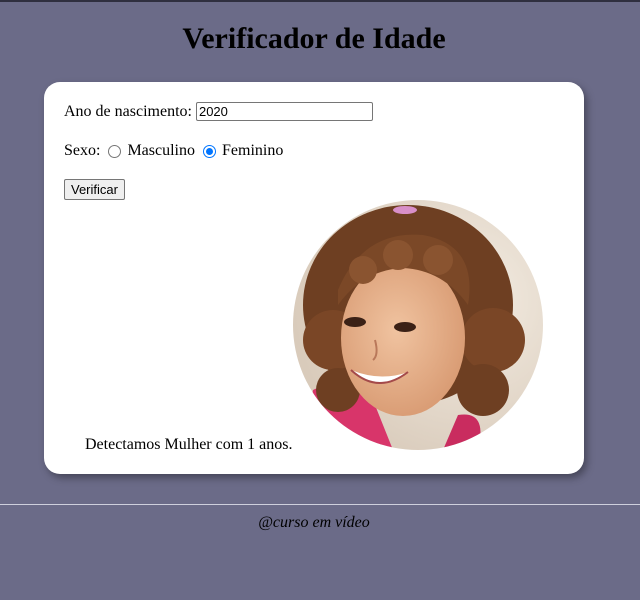 Image resolution: width=640 pixels, height=600 pixels. What do you see at coordinates (209, 151) in the screenshot?
I see `radio-feminino` at bounding box center [209, 151].